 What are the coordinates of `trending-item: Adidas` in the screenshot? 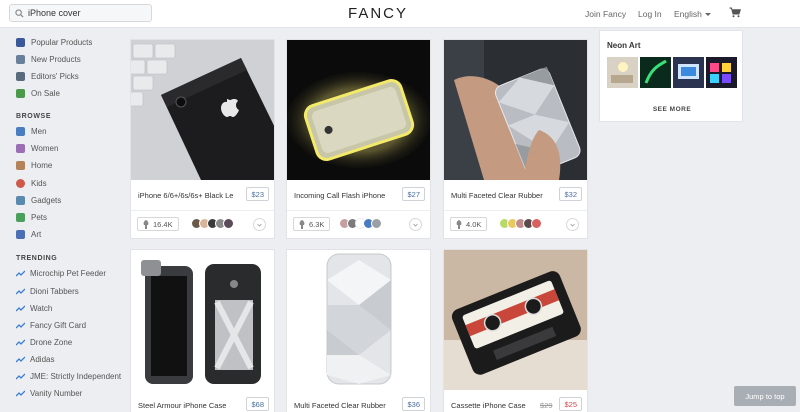 It's located at (35, 359).